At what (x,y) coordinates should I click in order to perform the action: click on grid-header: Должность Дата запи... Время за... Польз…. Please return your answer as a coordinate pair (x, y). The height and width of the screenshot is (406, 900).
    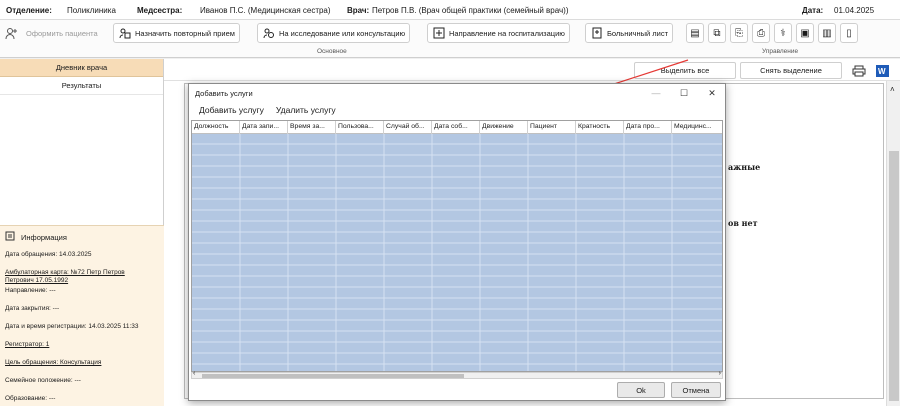
    Looking at the image, I should click on (457, 127).